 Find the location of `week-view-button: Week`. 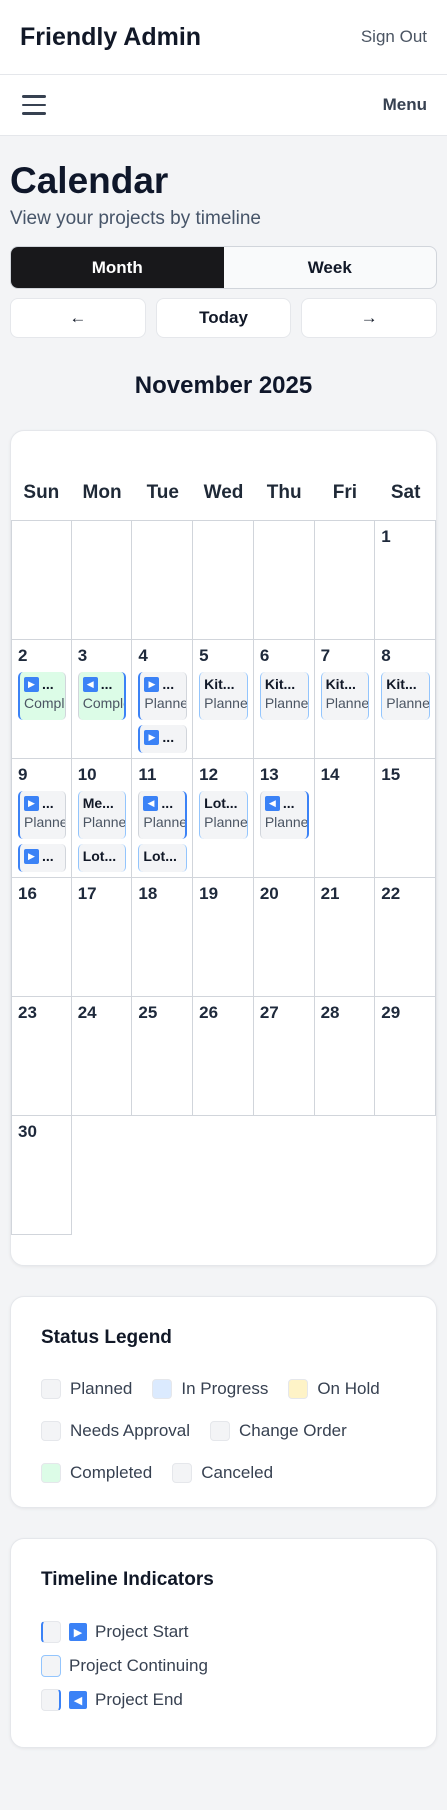

week-view-button: Week is located at coordinates (330, 267).